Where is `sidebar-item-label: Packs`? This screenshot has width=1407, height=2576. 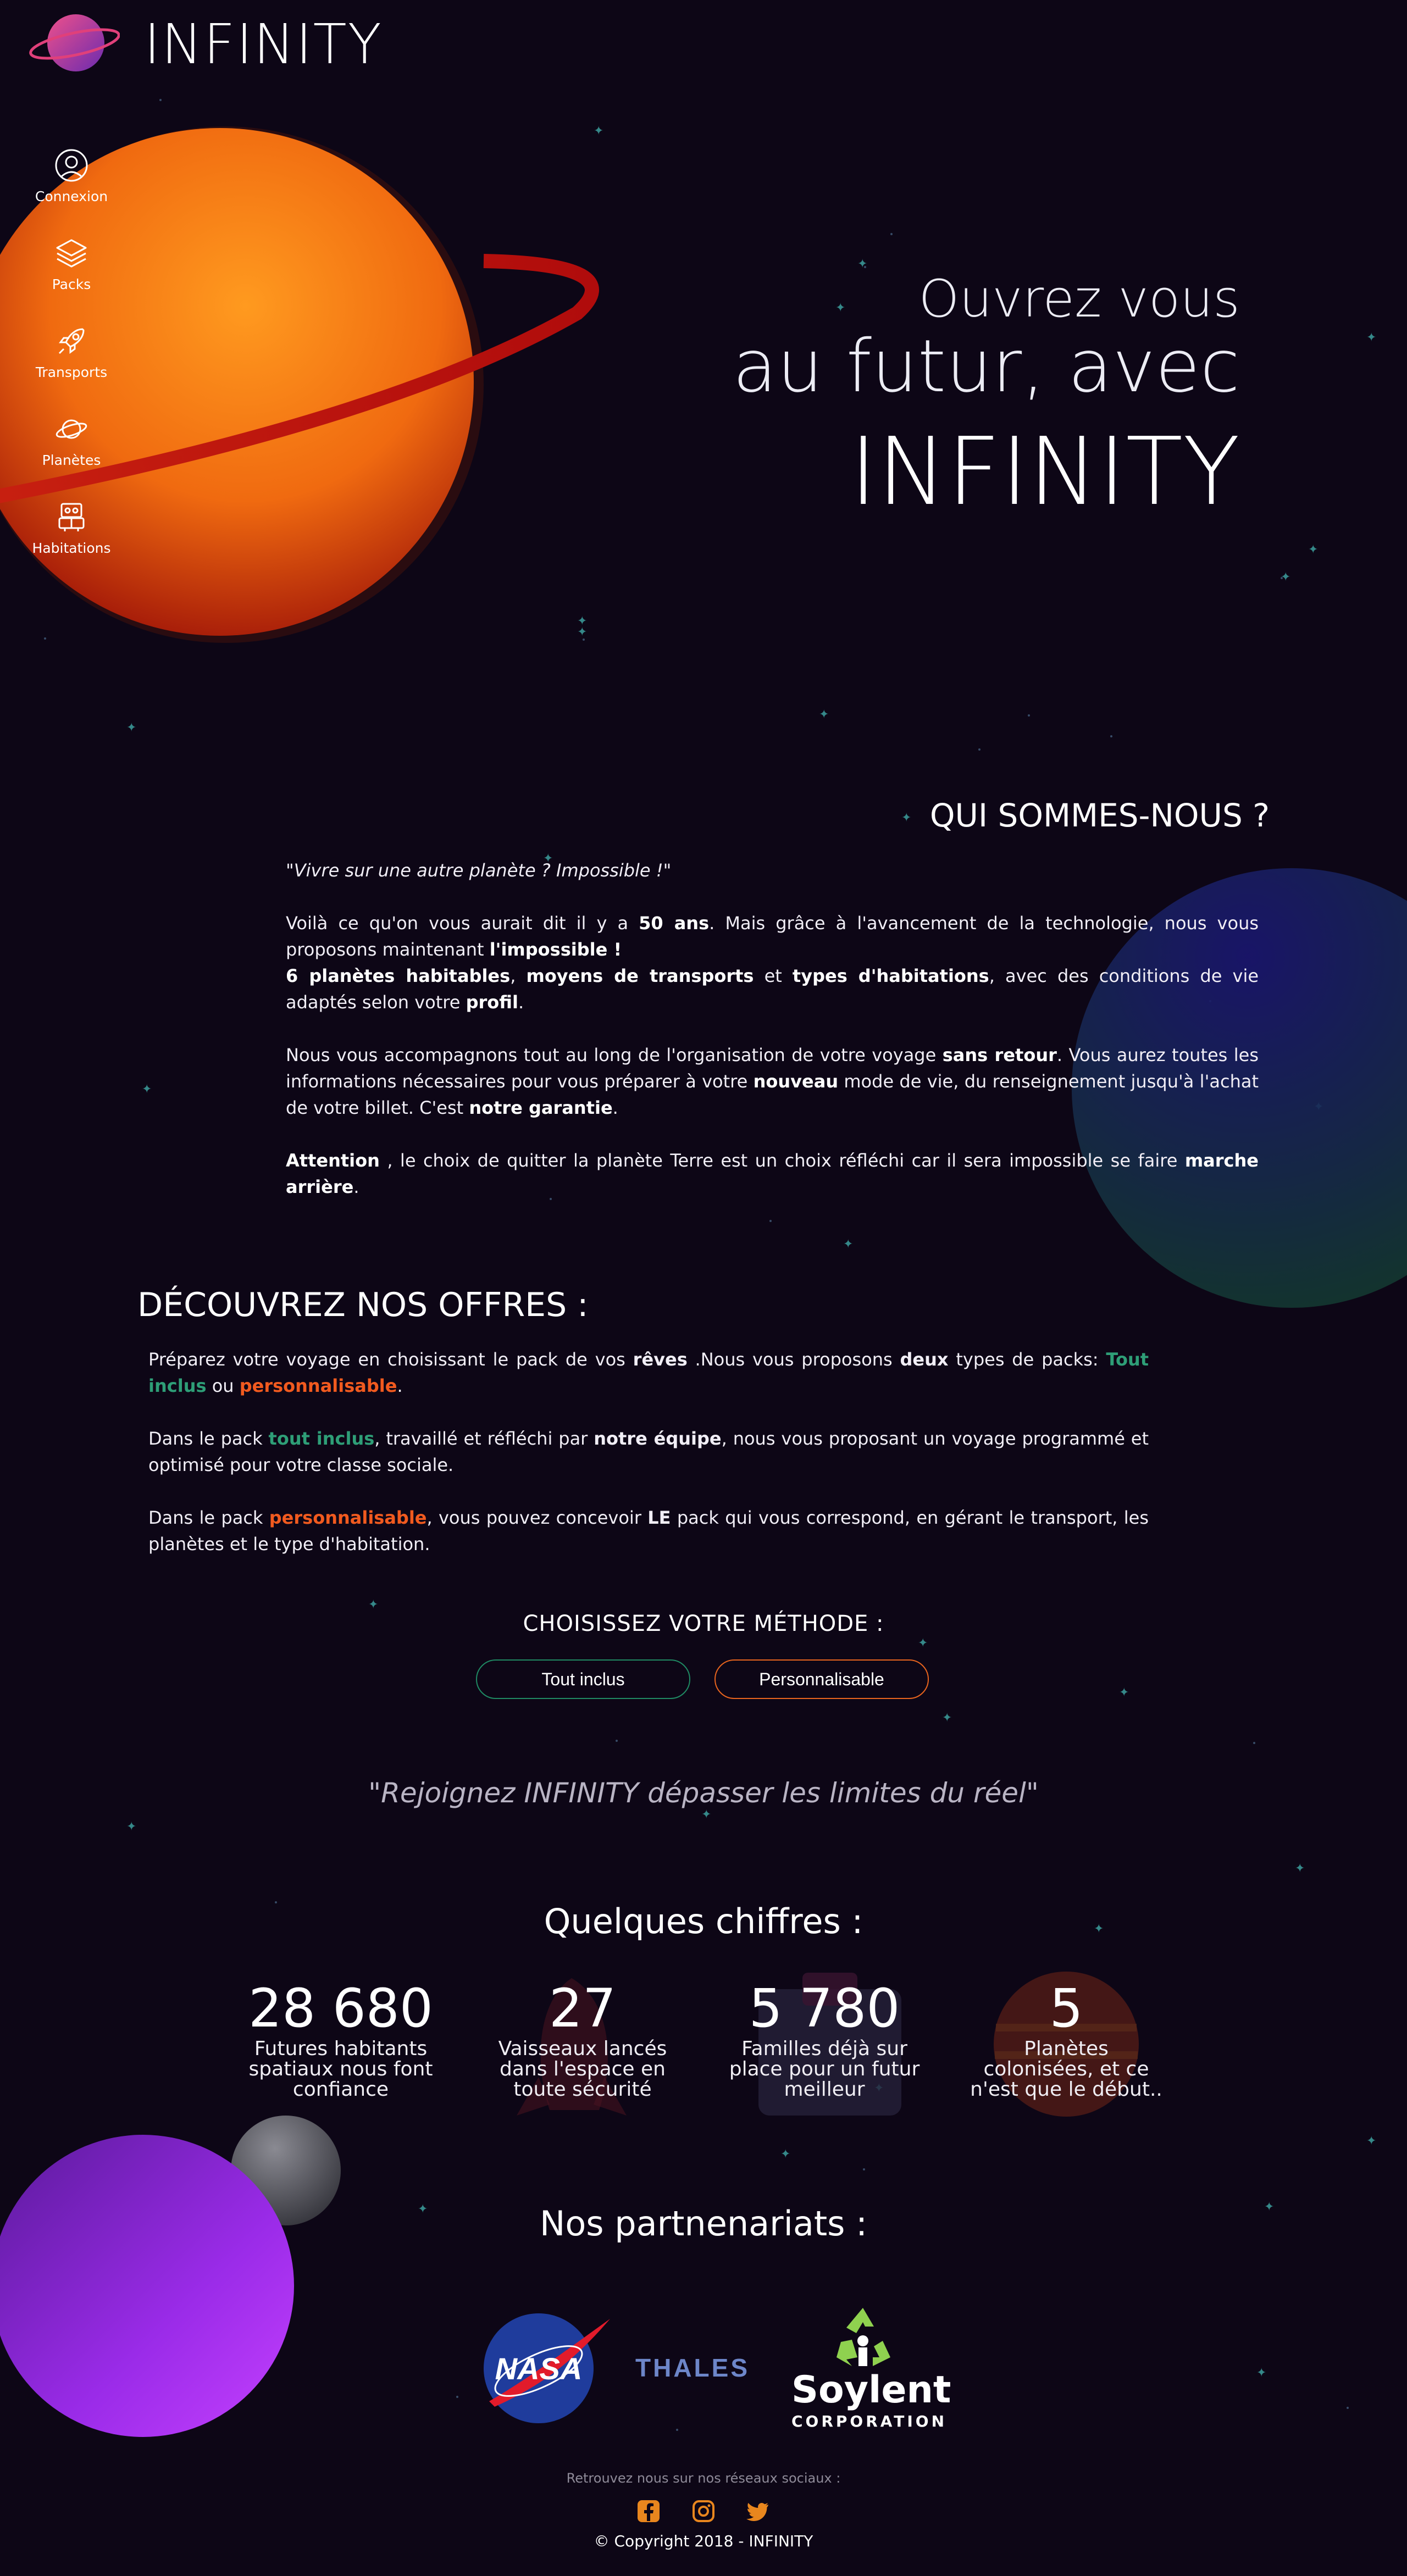
sidebar-item-label: Packs is located at coordinates (71, 284).